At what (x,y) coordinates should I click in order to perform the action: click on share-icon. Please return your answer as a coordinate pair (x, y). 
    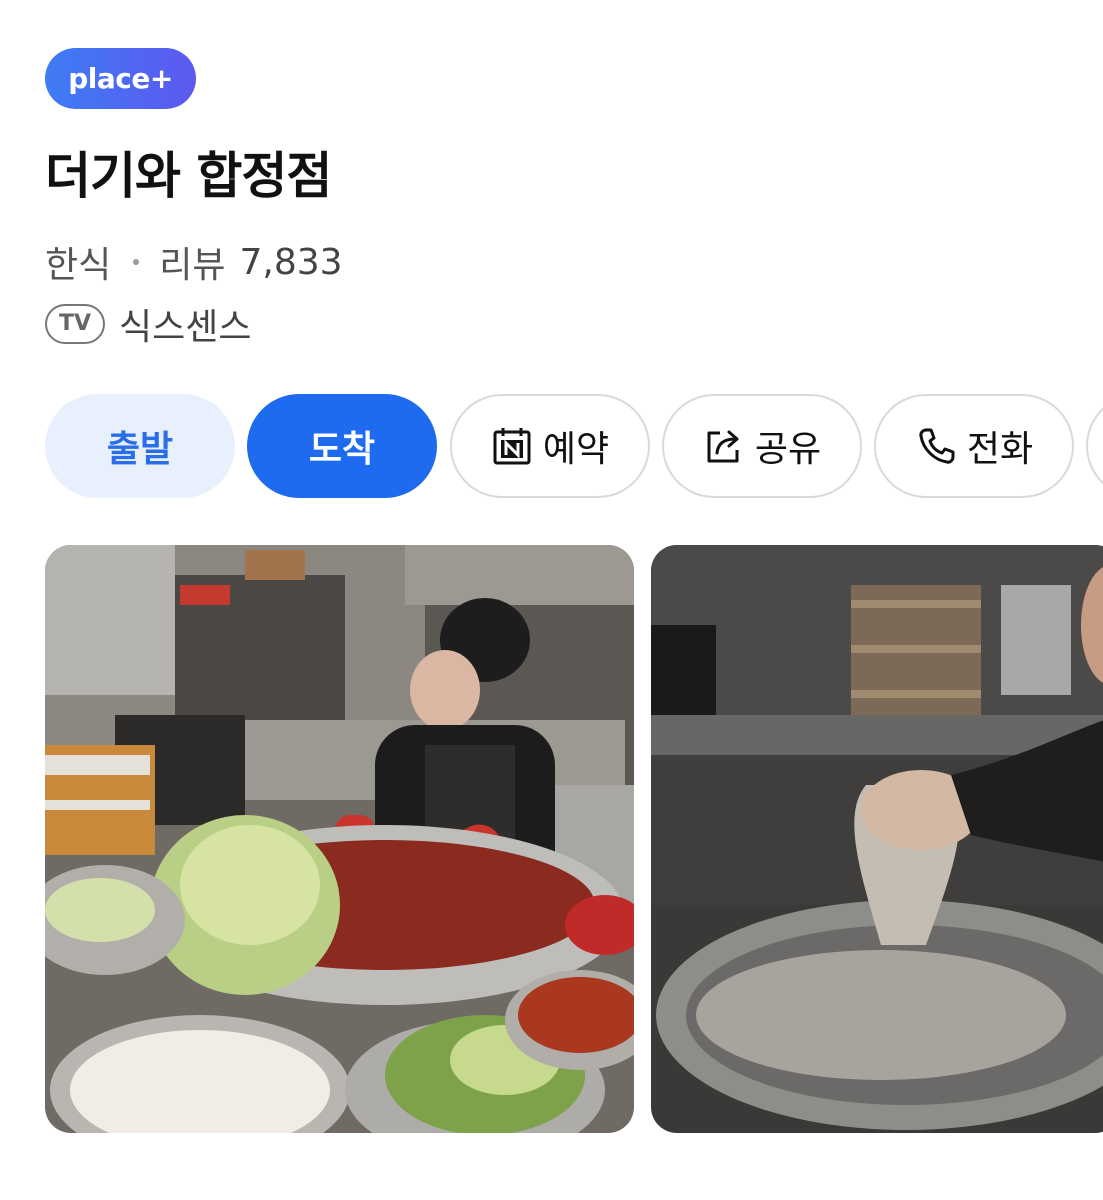
    Looking at the image, I should click on (724, 446).